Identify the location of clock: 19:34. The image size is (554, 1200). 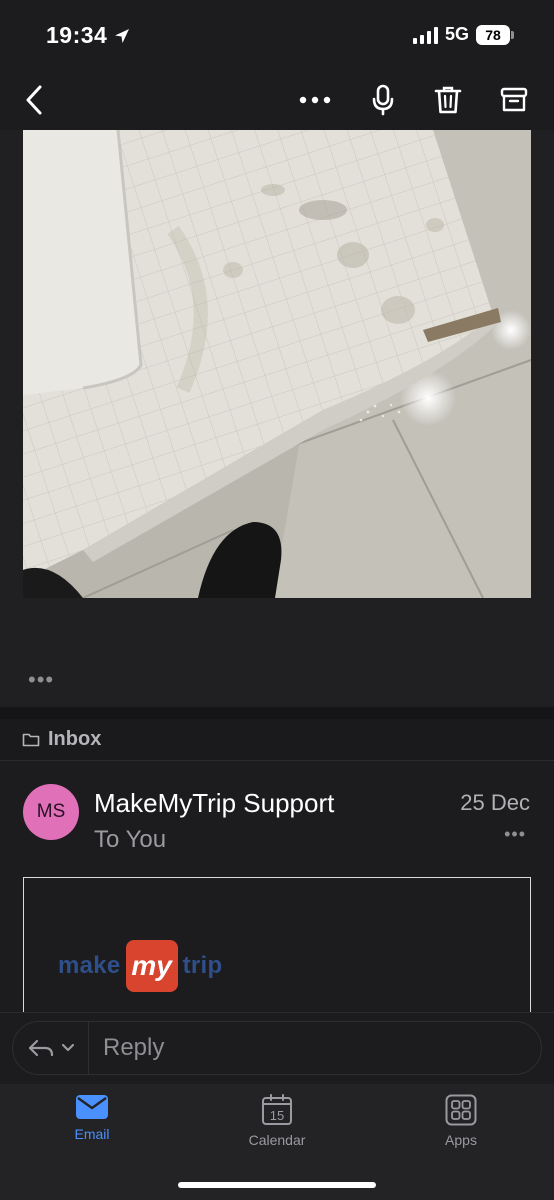
(88, 35).